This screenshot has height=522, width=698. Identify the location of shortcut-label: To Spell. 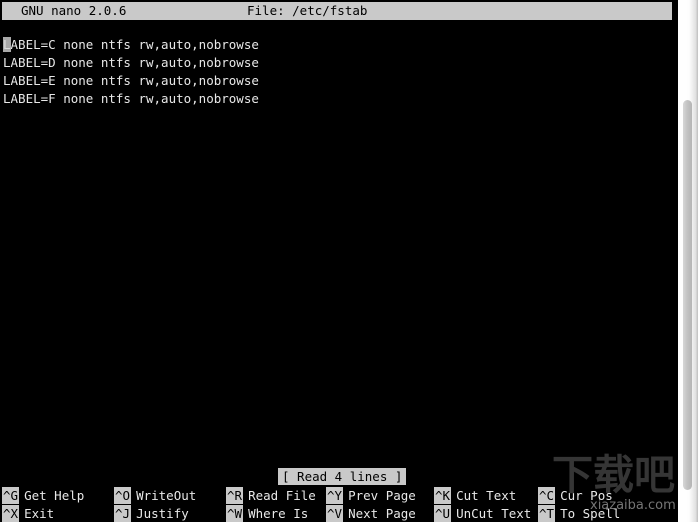
(590, 513).